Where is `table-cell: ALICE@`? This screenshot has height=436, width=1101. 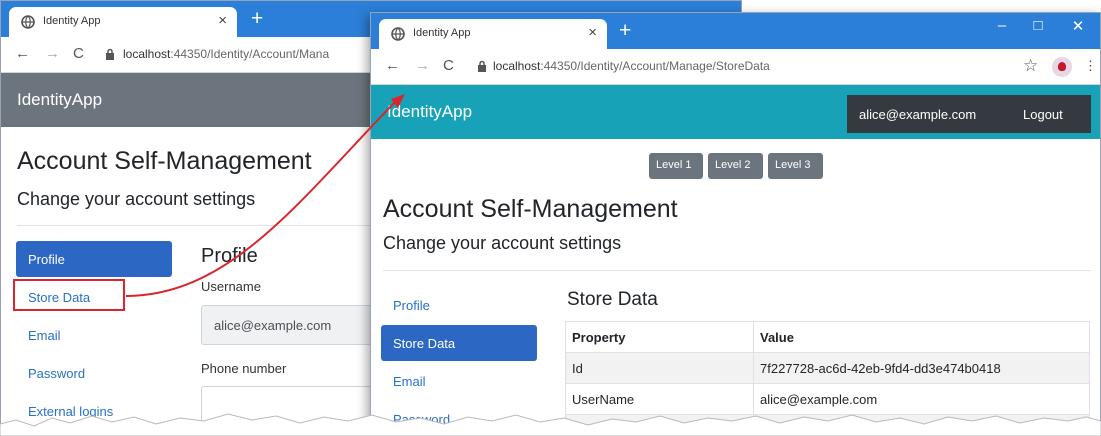 table-cell: ALICE@ is located at coordinates (921, 424).